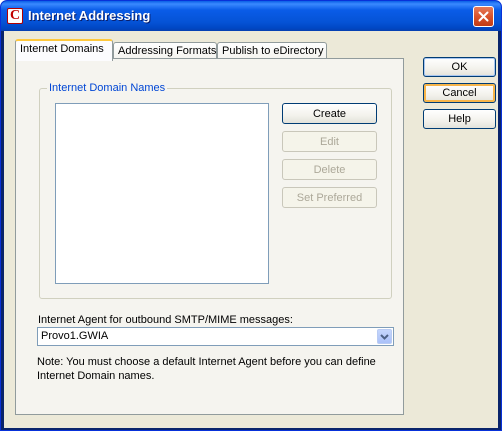 This screenshot has height=431, width=502. What do you see at coordinates (167, 51) in the screenshot?
I see `tab-label: Addressing Formats` at bounding box center [167, 51].